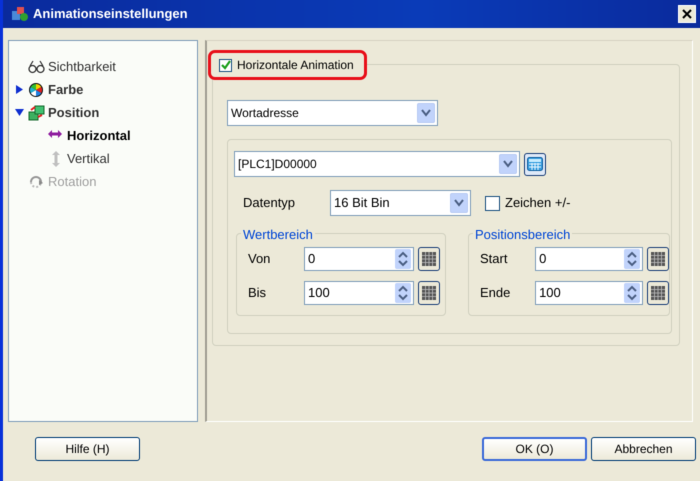  What do you see at coordinates (537, 203) in the screenshot?
I see `checkbox-label: Zeichen +/-` at bounding box center [537, 203].